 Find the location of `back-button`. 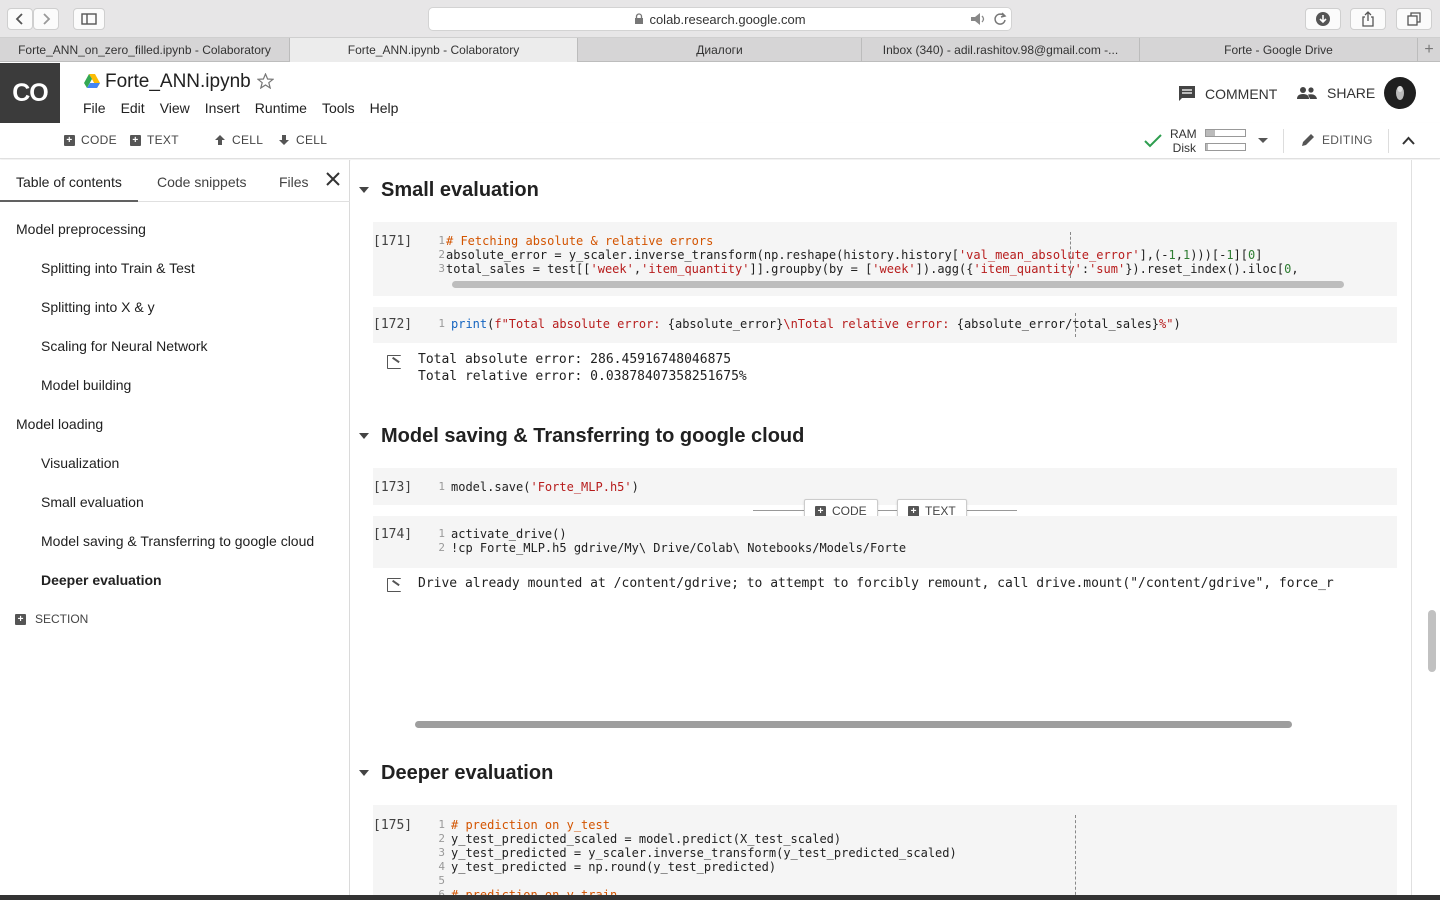

back-button is located at coordinates (20, 19).